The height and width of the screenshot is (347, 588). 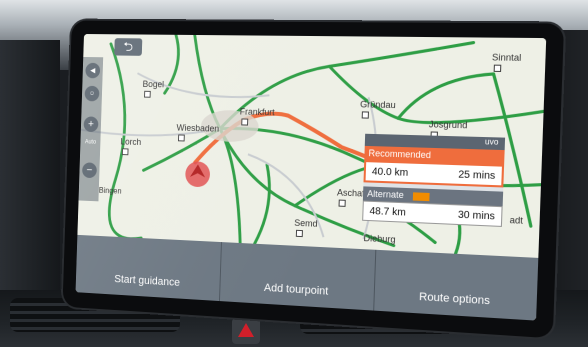 What do you see at coordinates (385, 194) in the screenshot?
I see `alternate-label: Alternate` at bounding box center [385, 194].